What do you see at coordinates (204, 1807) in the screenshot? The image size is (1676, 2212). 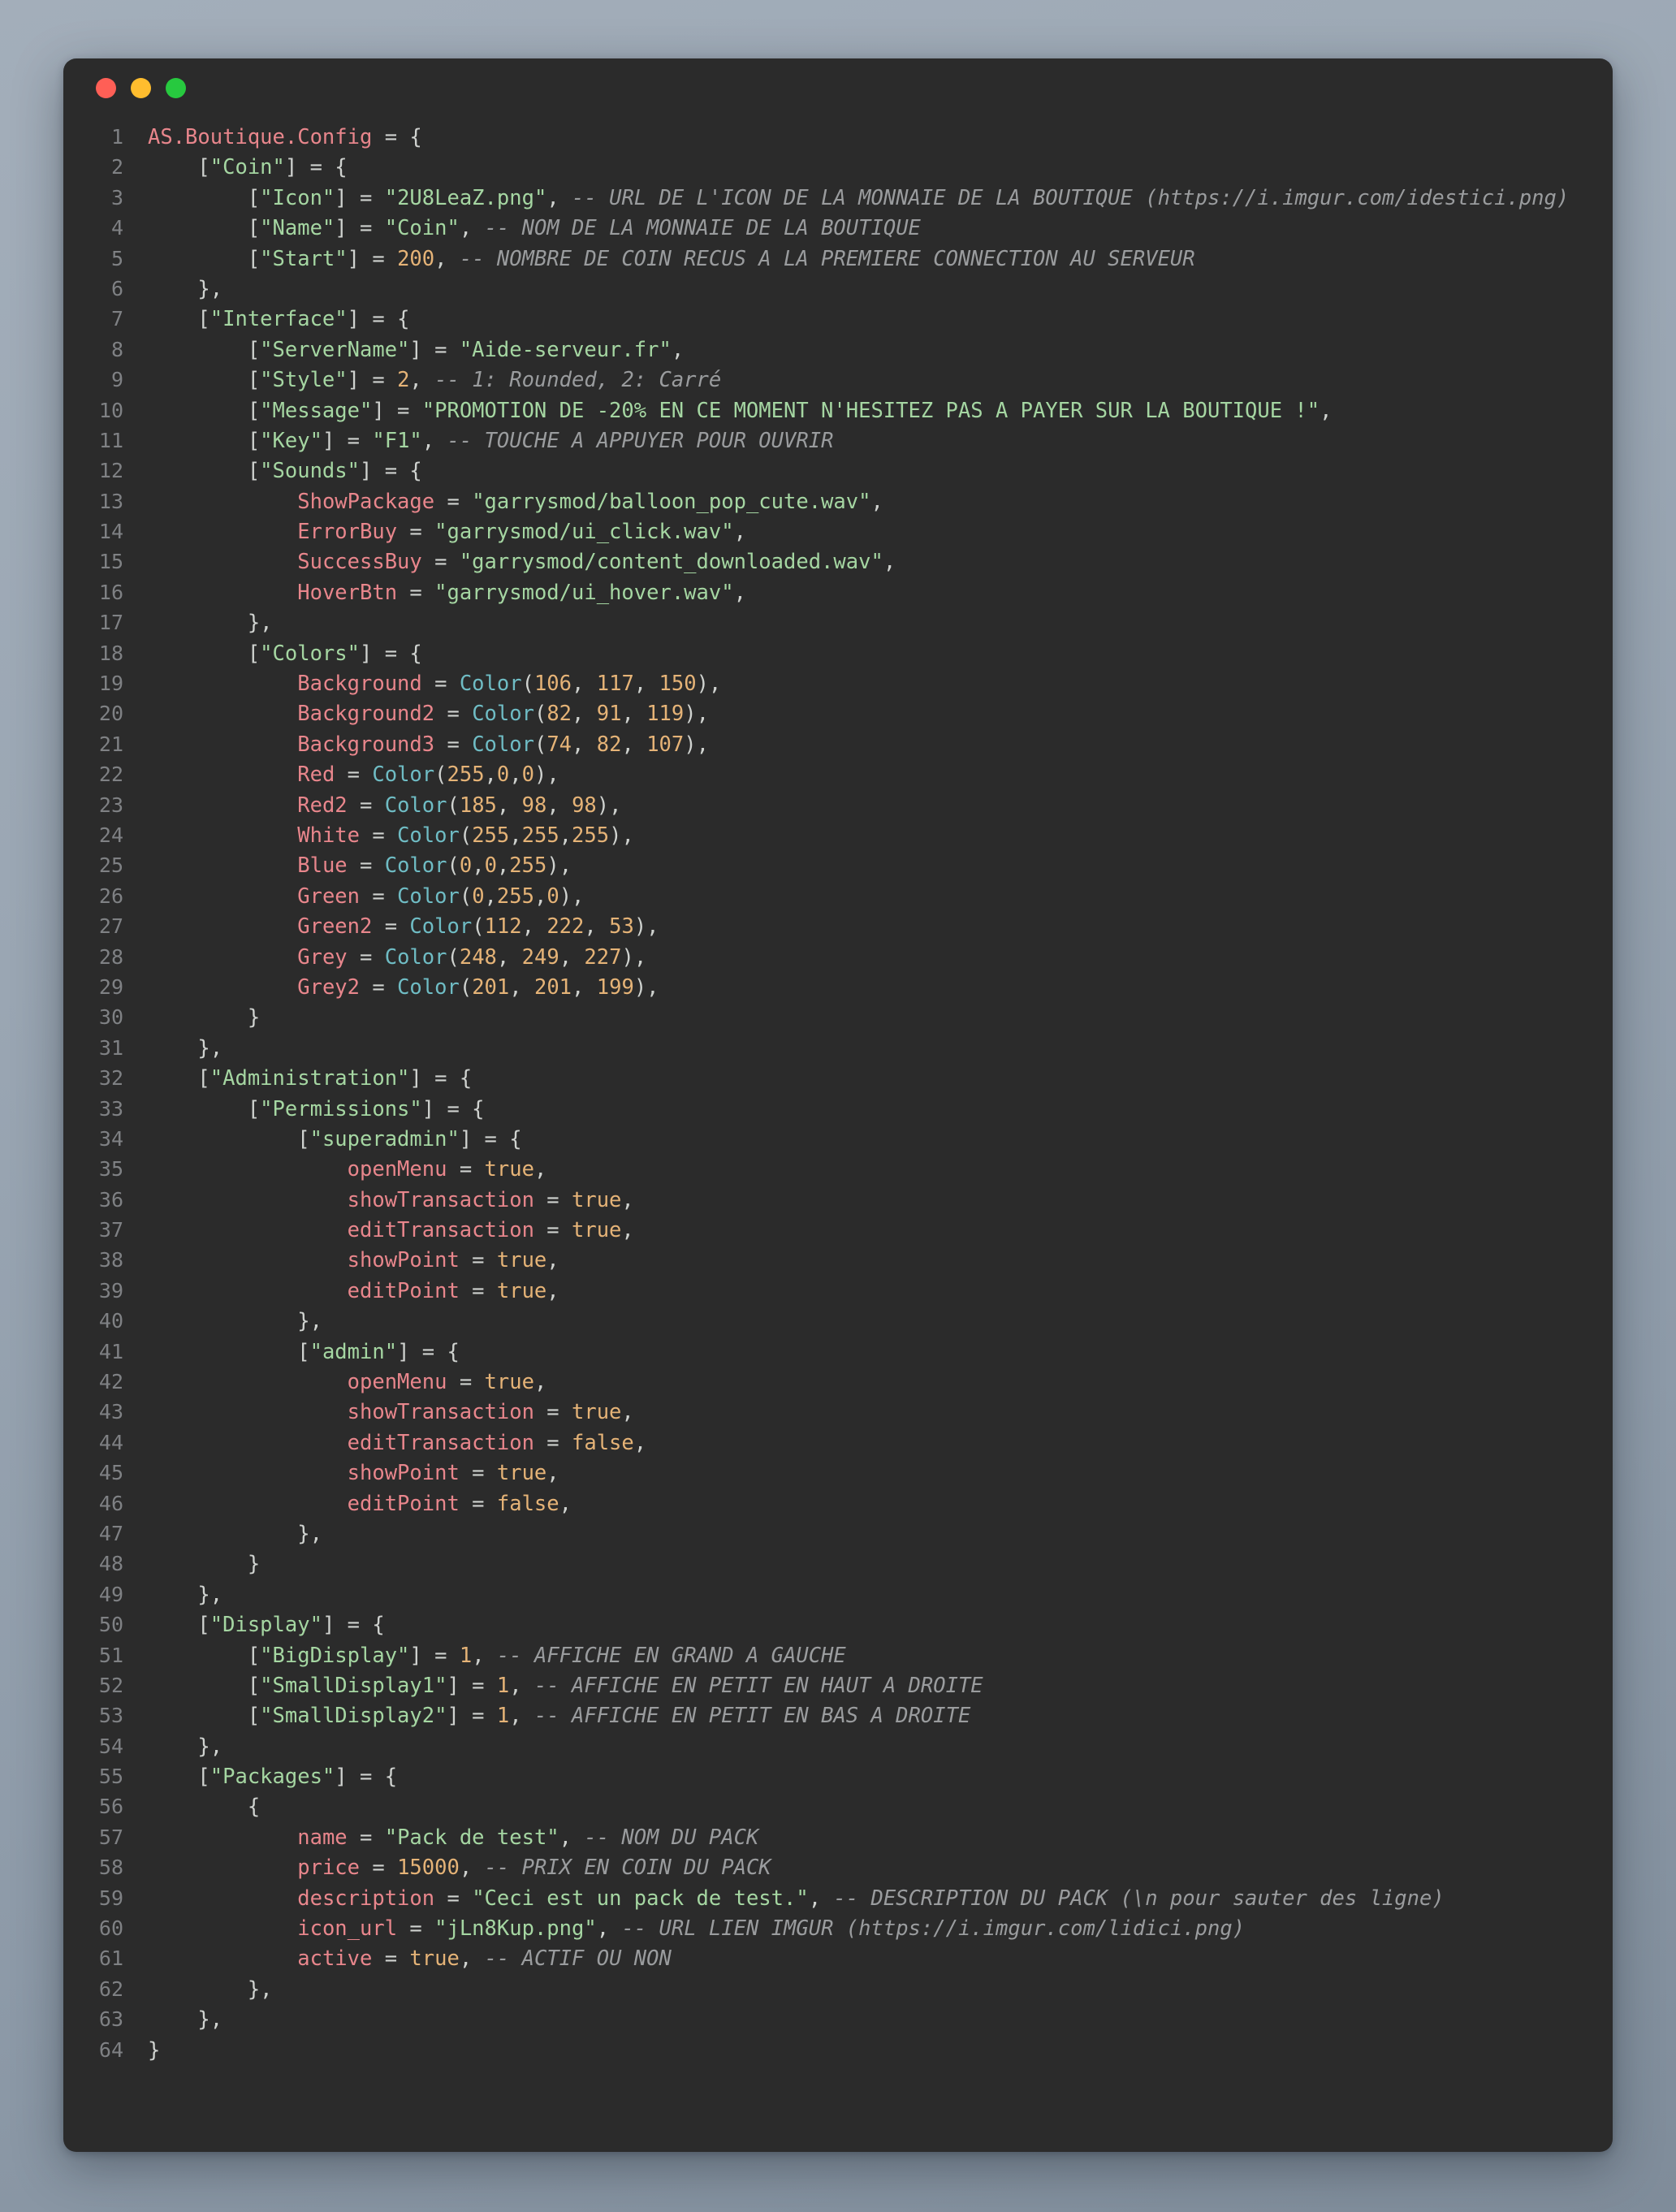 I see `token-punc: {` at bounding box center [204, 1807].